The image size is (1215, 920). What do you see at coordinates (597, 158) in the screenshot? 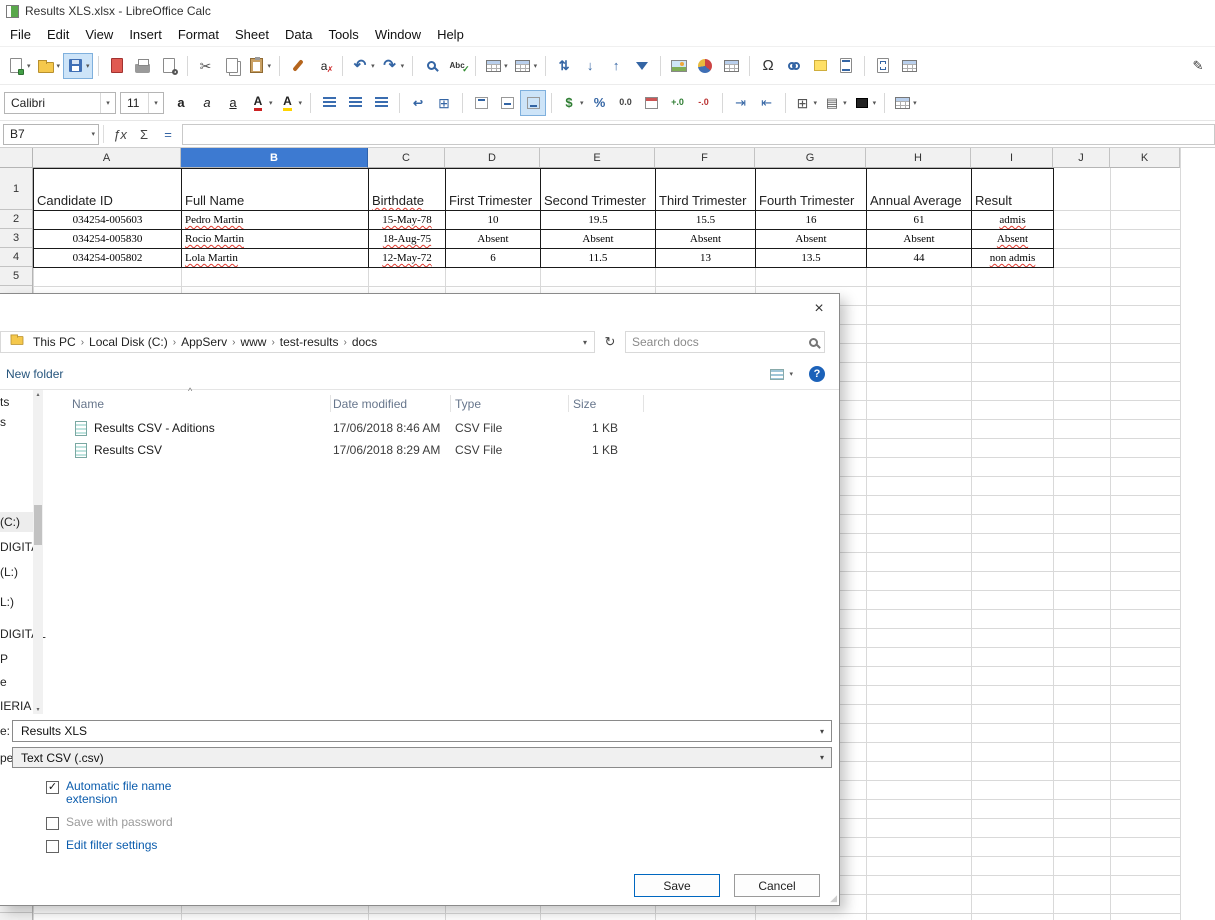
I see `column-header-e: E` at bounding box center [597, 158].